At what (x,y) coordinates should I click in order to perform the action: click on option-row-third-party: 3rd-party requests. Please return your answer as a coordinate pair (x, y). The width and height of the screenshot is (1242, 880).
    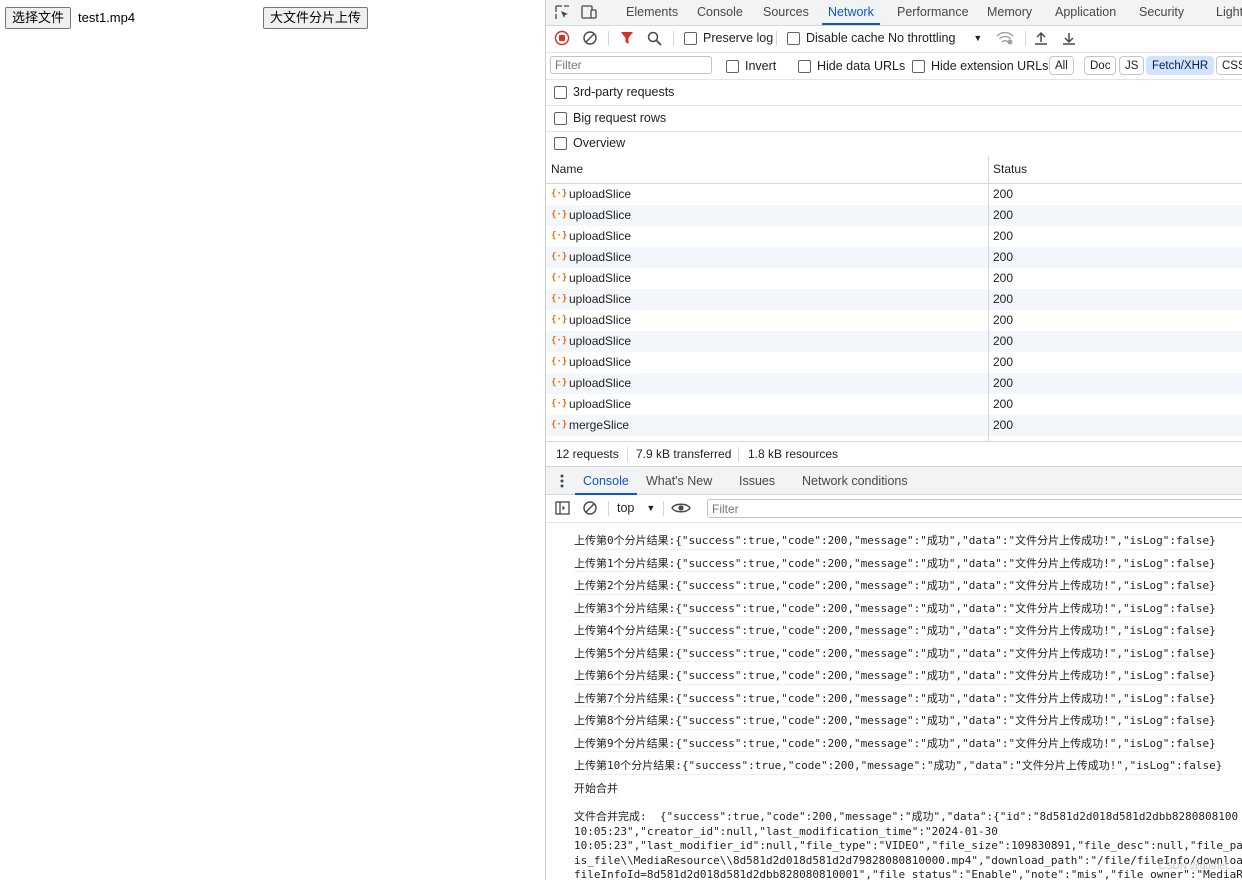
    Looking at the image, I should click on (894, 92).